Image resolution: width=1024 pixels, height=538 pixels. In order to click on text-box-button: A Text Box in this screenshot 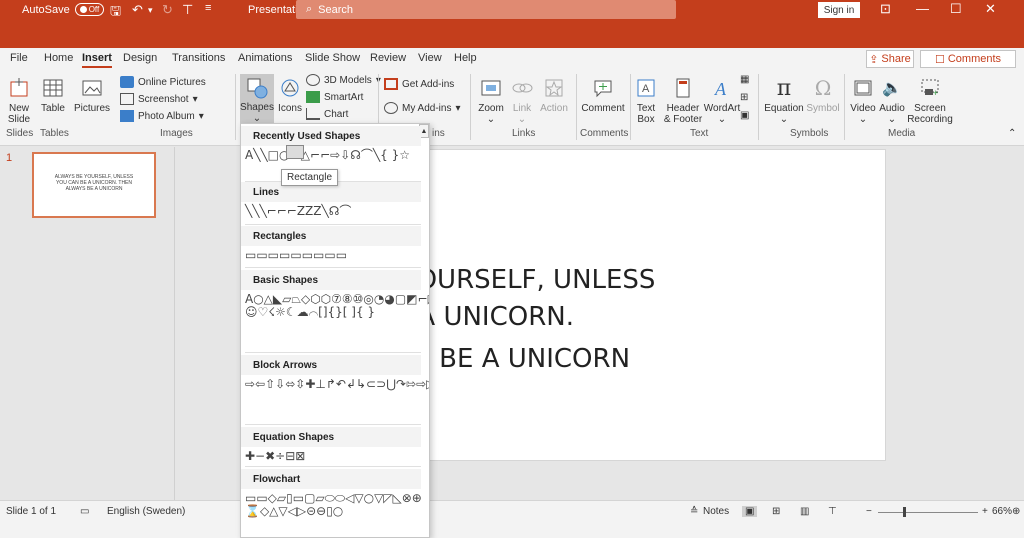, I will do `click(646, 100)`.